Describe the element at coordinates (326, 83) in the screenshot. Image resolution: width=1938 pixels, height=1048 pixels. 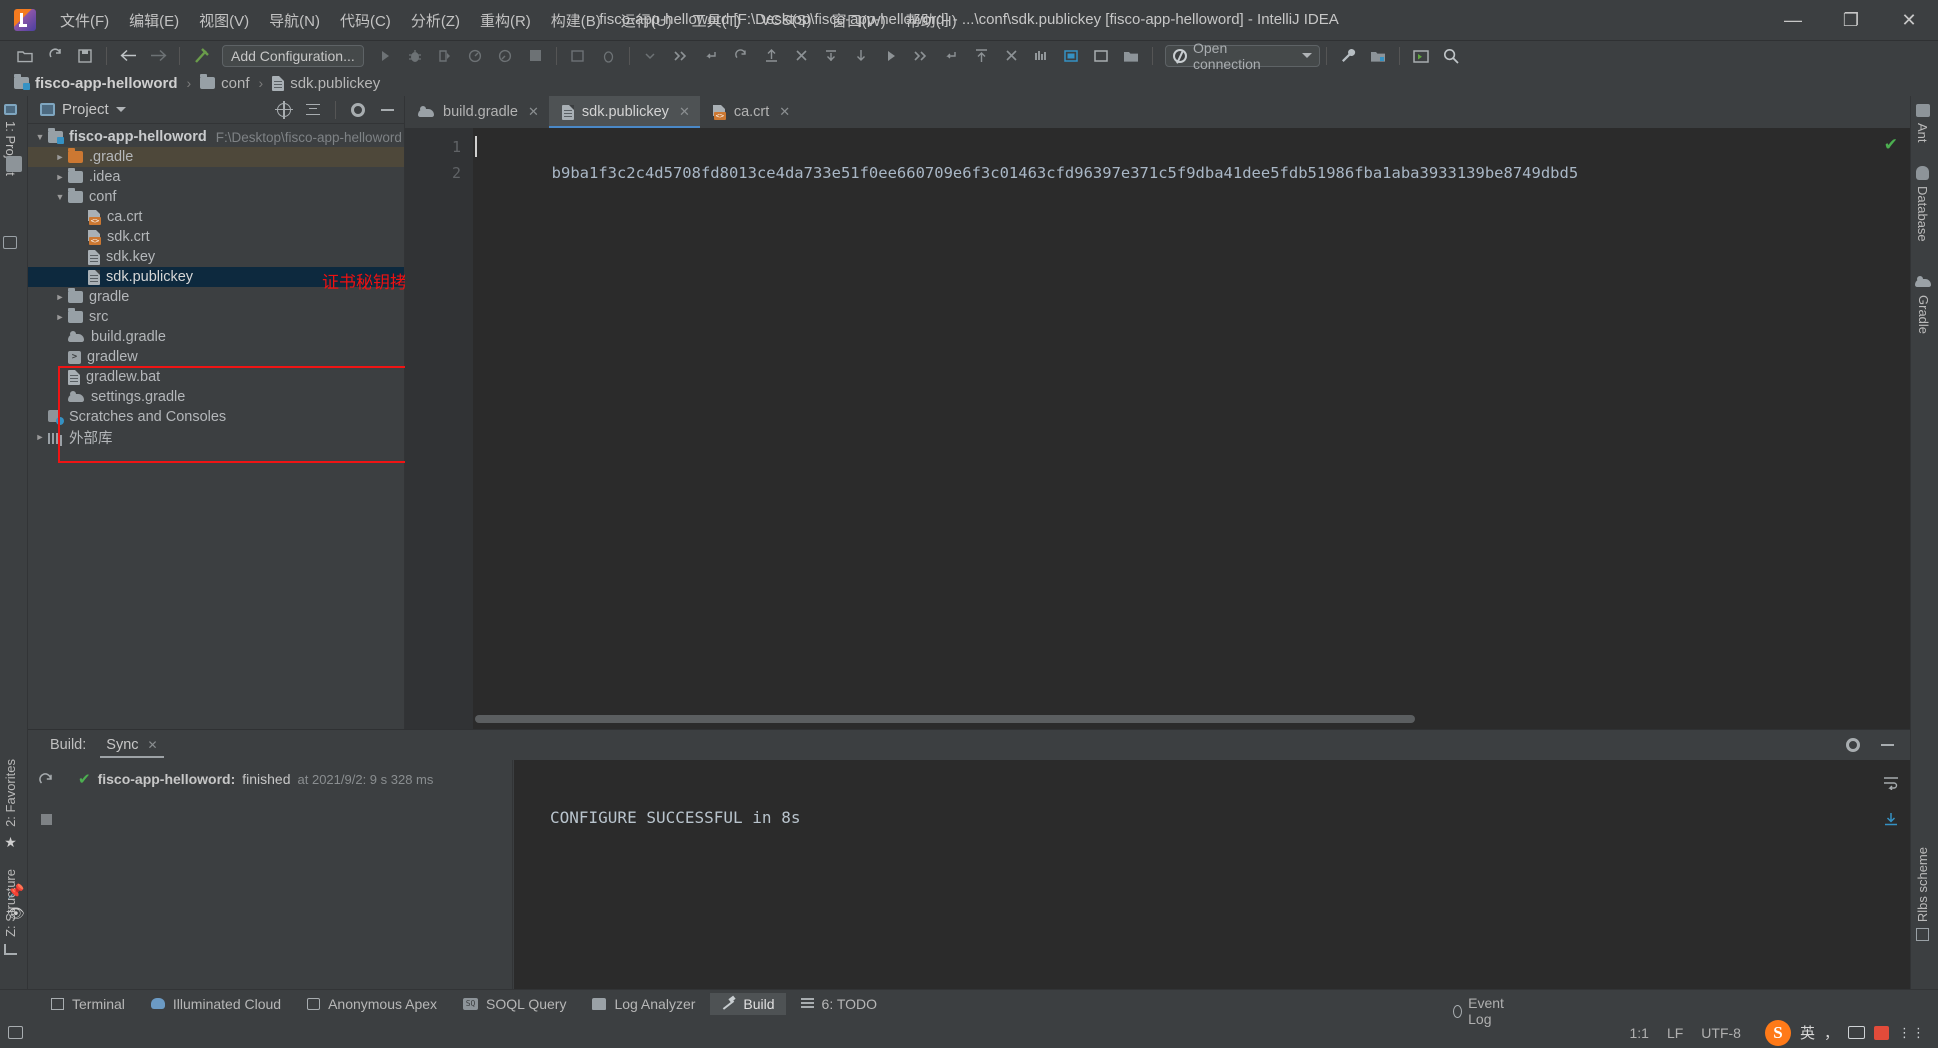
I see `breadcrumb-item-file: sdk.publickey` at that location.